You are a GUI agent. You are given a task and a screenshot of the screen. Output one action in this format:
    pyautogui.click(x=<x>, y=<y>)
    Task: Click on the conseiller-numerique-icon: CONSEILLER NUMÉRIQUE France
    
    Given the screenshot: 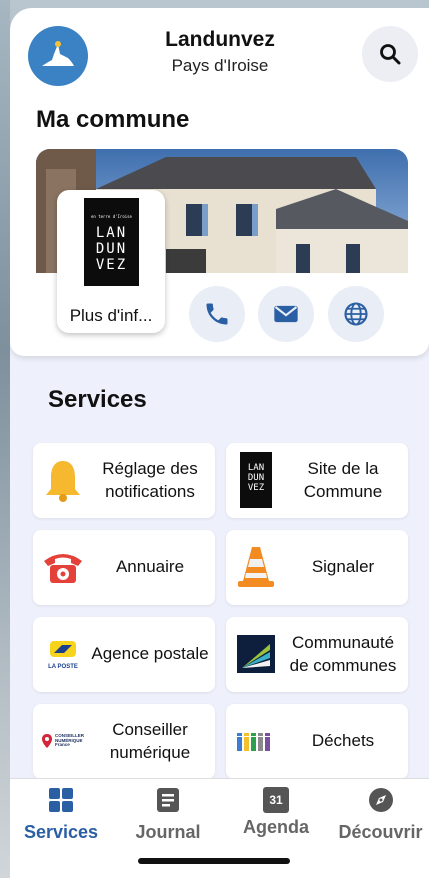 What is the action you would take?
    pyautogui.click(x=63, y=741)
    